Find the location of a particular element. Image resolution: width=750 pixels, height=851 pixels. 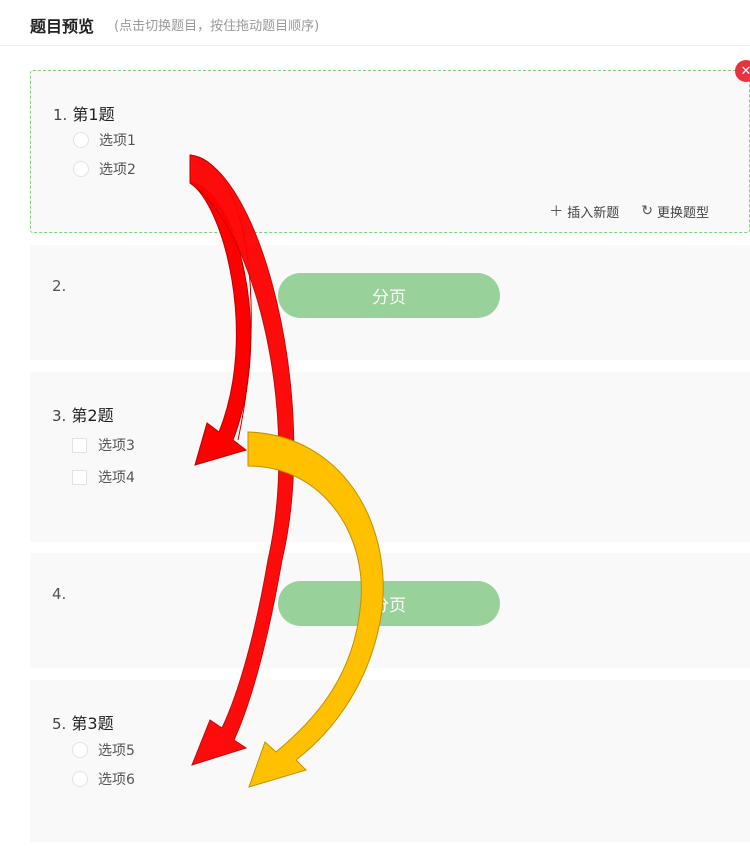

question-number: 4. is located at coordinates (59, 594).